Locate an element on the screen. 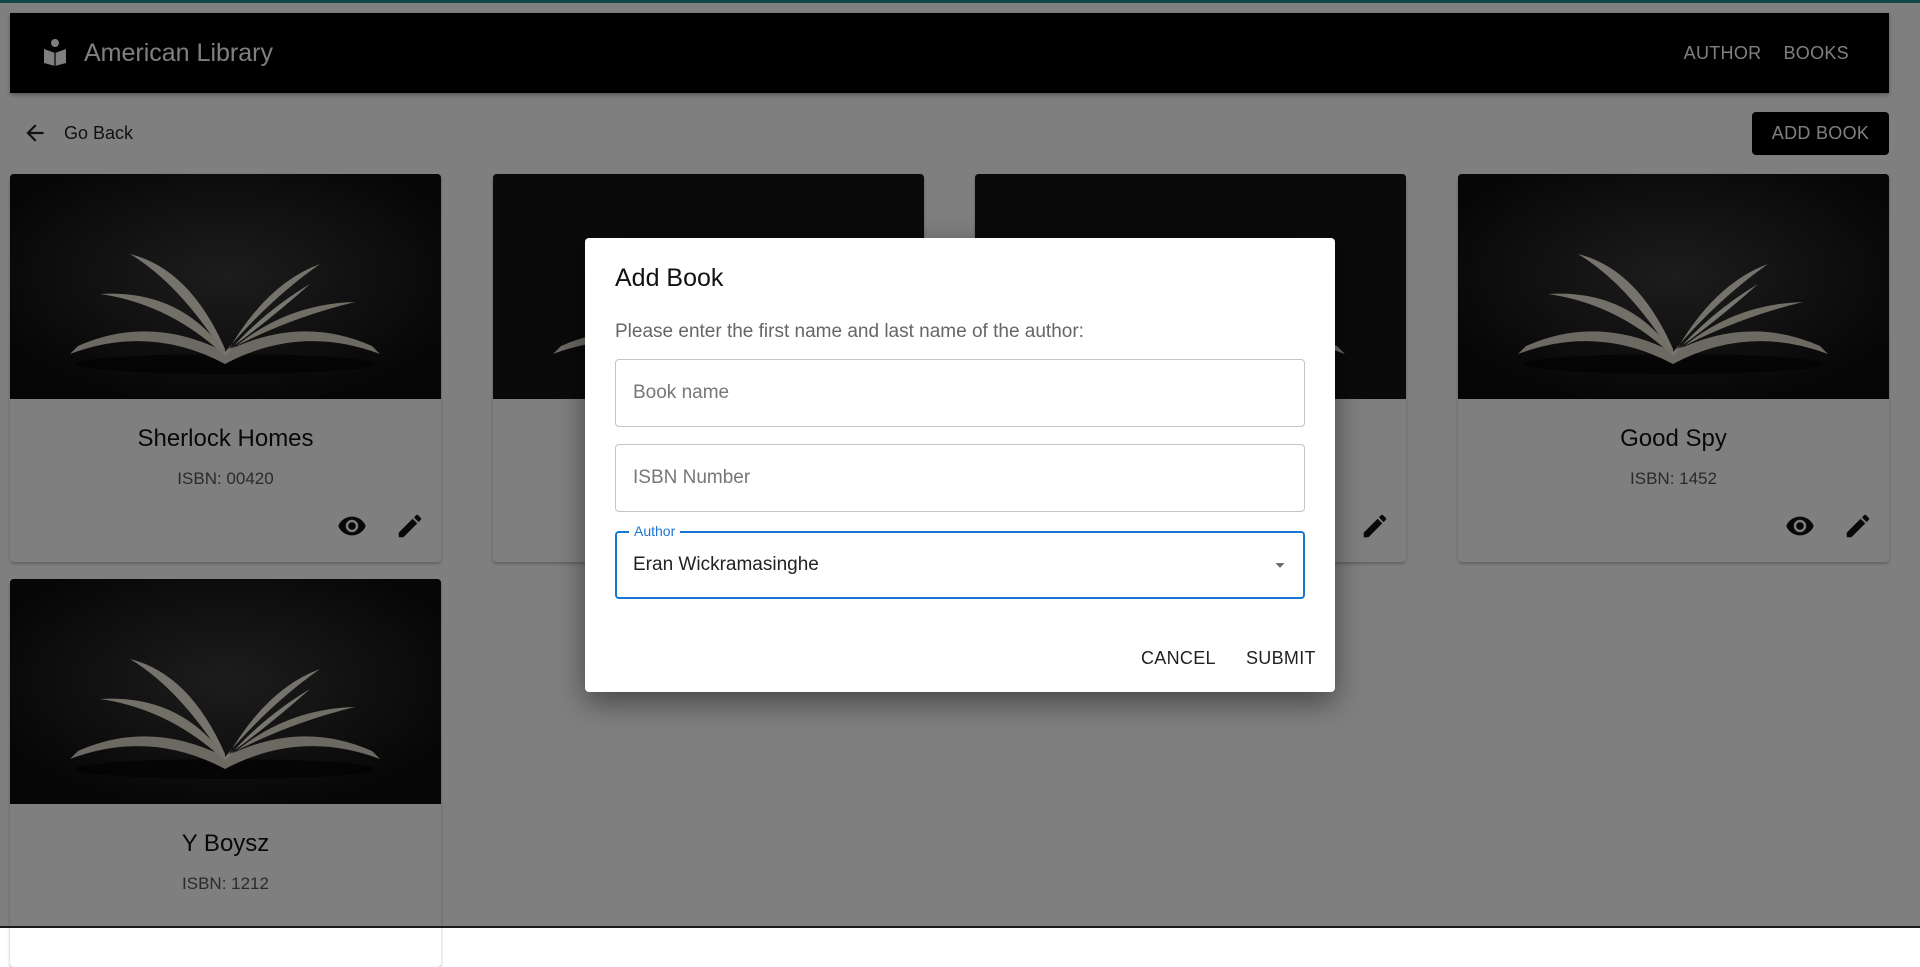 The image size is (1920, 967). isbn-field is located at coordinates (960, 478).